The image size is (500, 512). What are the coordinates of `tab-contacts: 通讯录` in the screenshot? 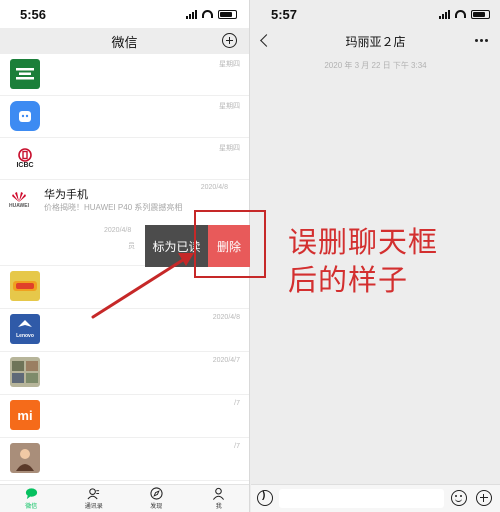 It's located at (94, 498).